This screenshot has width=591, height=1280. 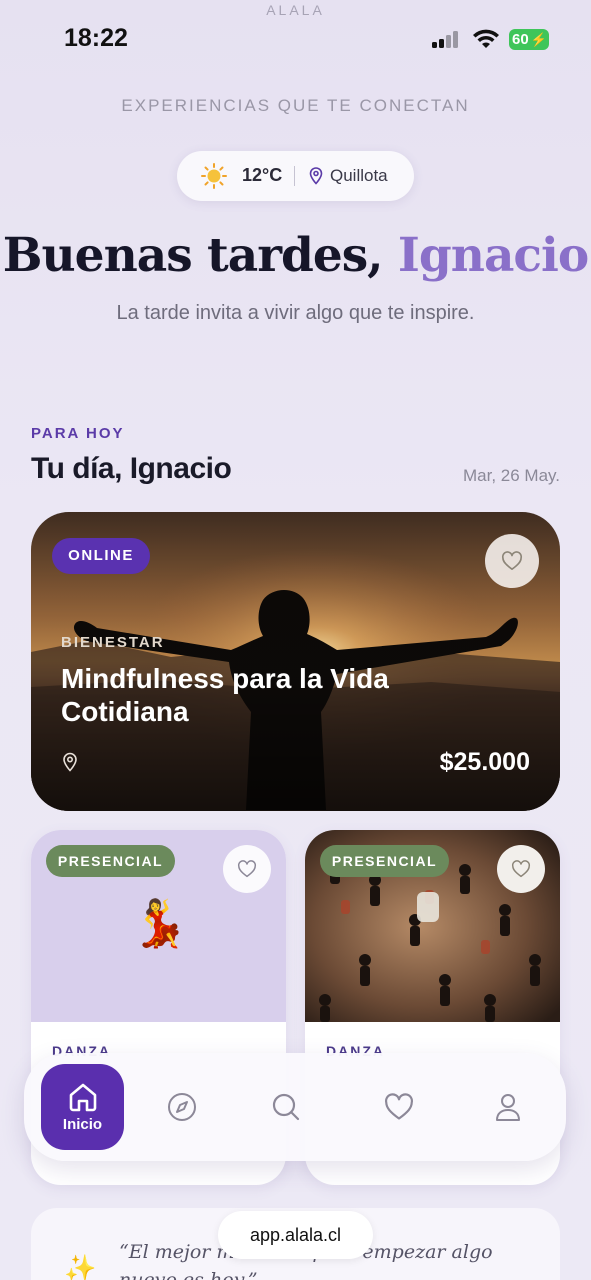 What do you see at coordinates (359, 175) in the screenshot?
I see `city-name: Quillota` at bounding box center [359, 175].